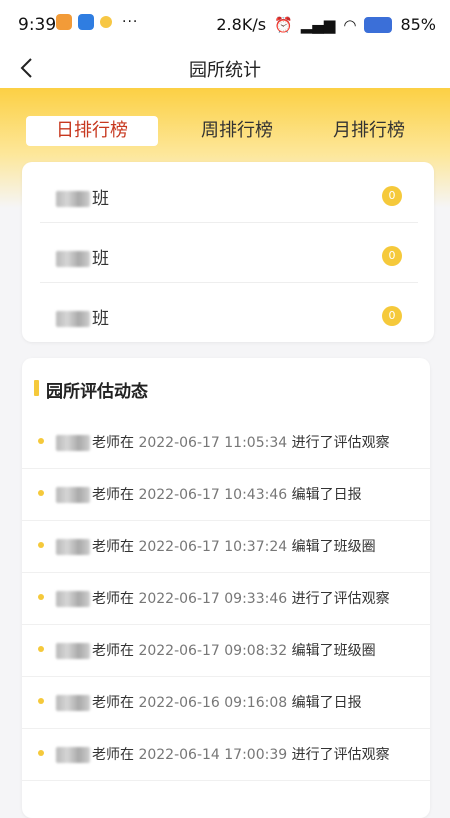  What do you see at coordinates (418, 24) in the screenshot?
I see `battery-percent: 85%` at bounding box center [418, 24].